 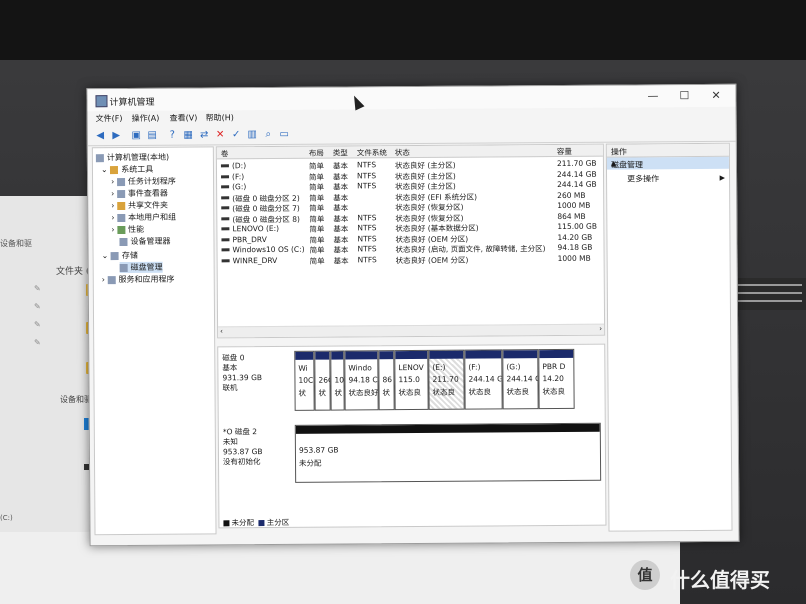 I want to click on submenu-arrow-icon: ▶, so click(x=722, y=178).